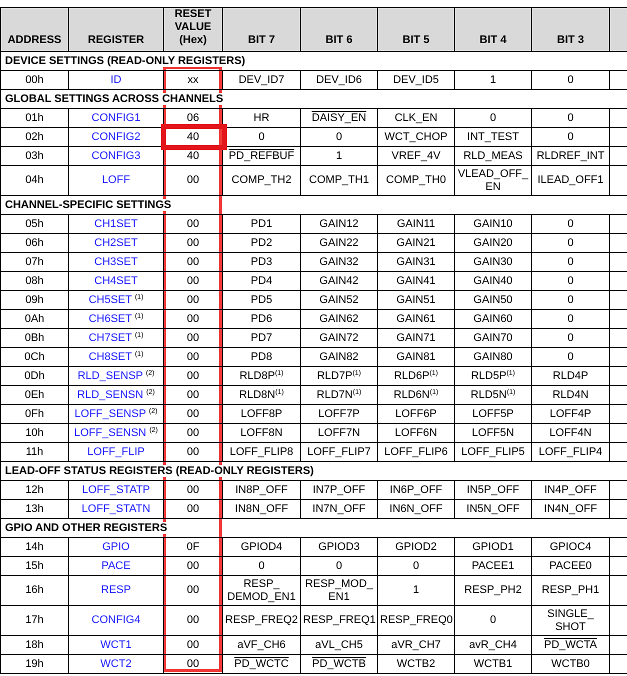 The image size is (627, 676). I want to click on table-cell: CLK_EN, so click(416, 118).